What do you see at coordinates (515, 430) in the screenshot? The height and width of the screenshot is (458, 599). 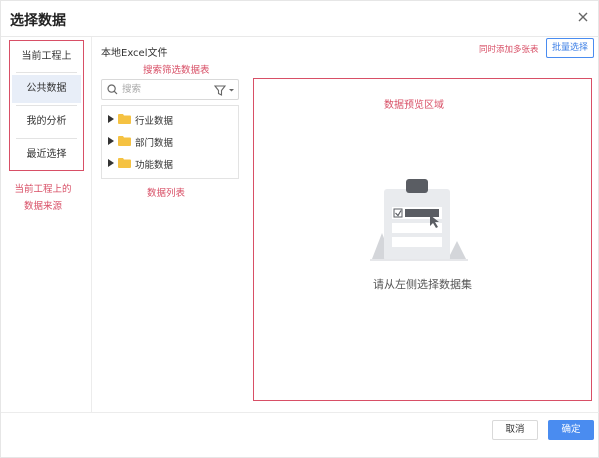 I see `cancel-button: 取消` at bounding box center [515, 430].